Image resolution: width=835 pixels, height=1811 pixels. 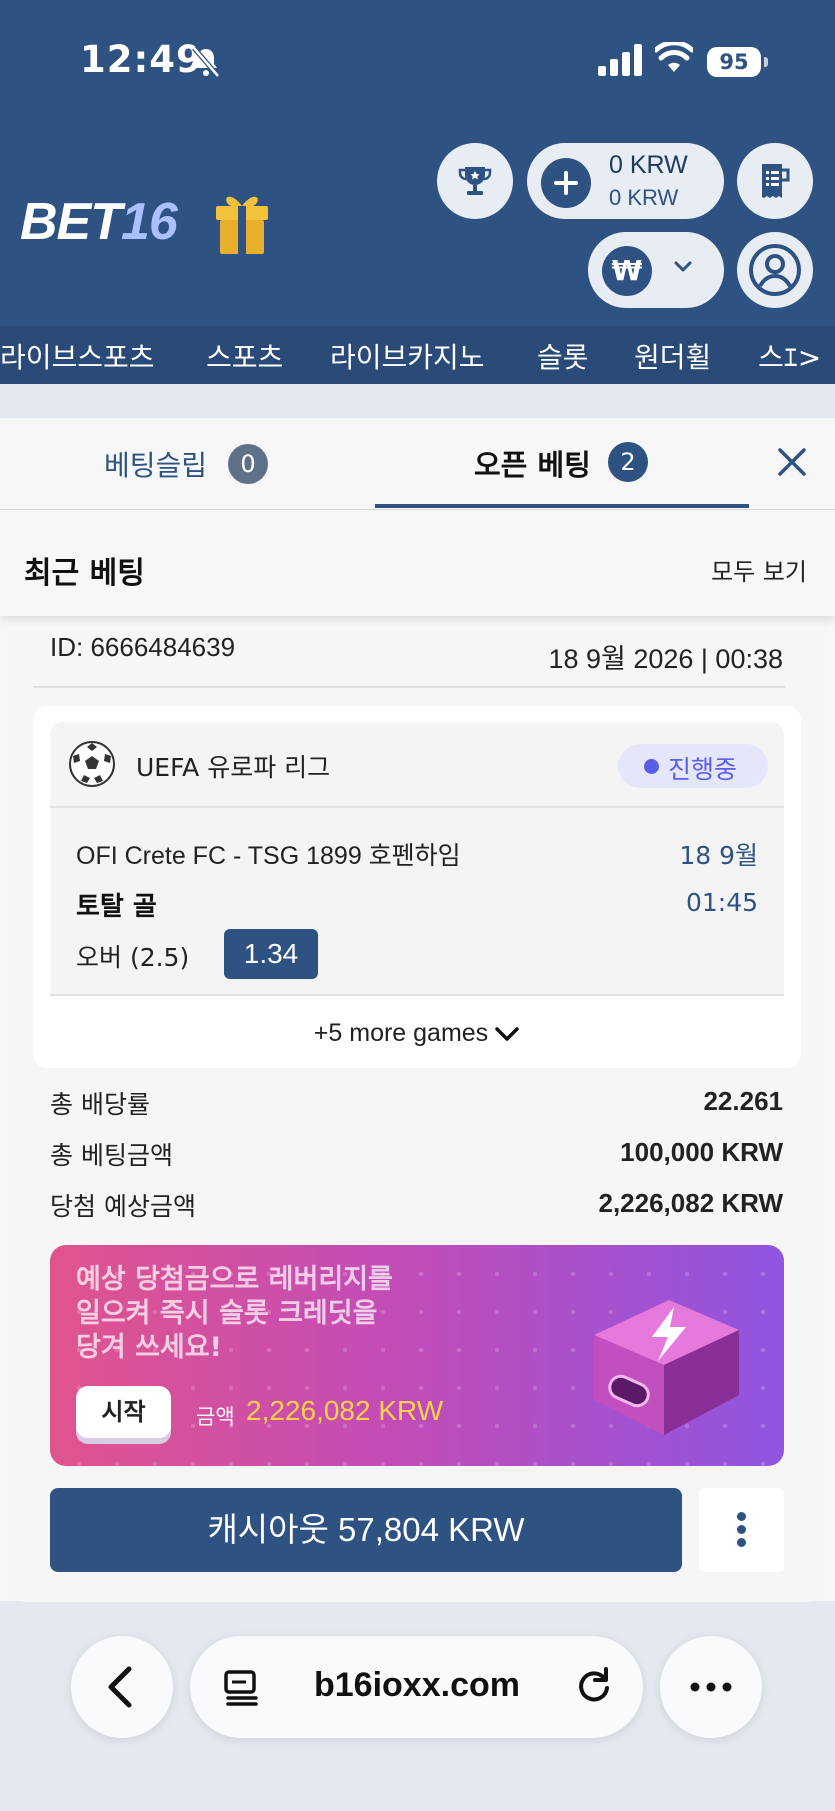 I want to click on main-nav: 라이브스포츠 스포츠 라이브카지노 슬롯 원더휠 스ｴ>, so click(x=417, y=355).